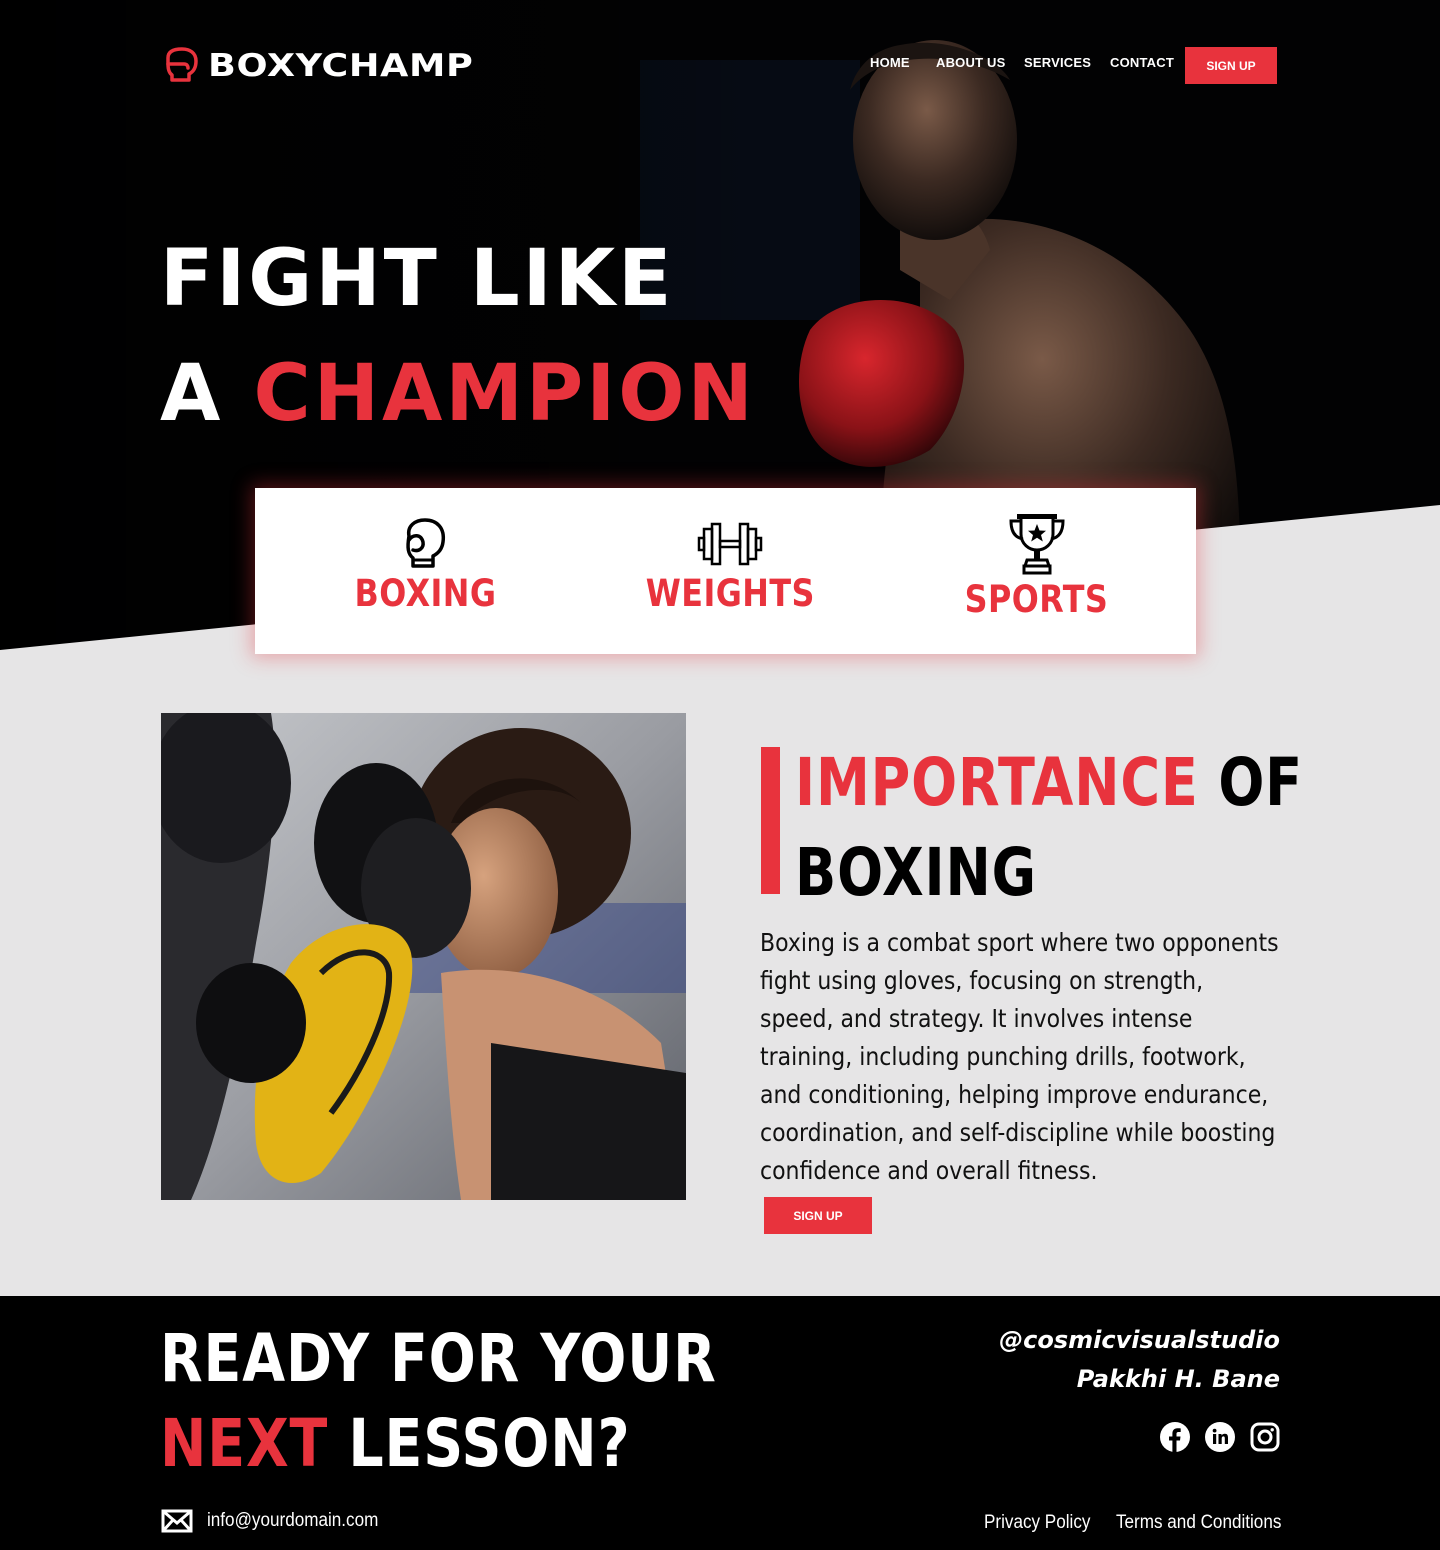 The height and width of the screenshot is (1550, 1440). I want to click on feature-boxing: BOXING, so click(425, 565).